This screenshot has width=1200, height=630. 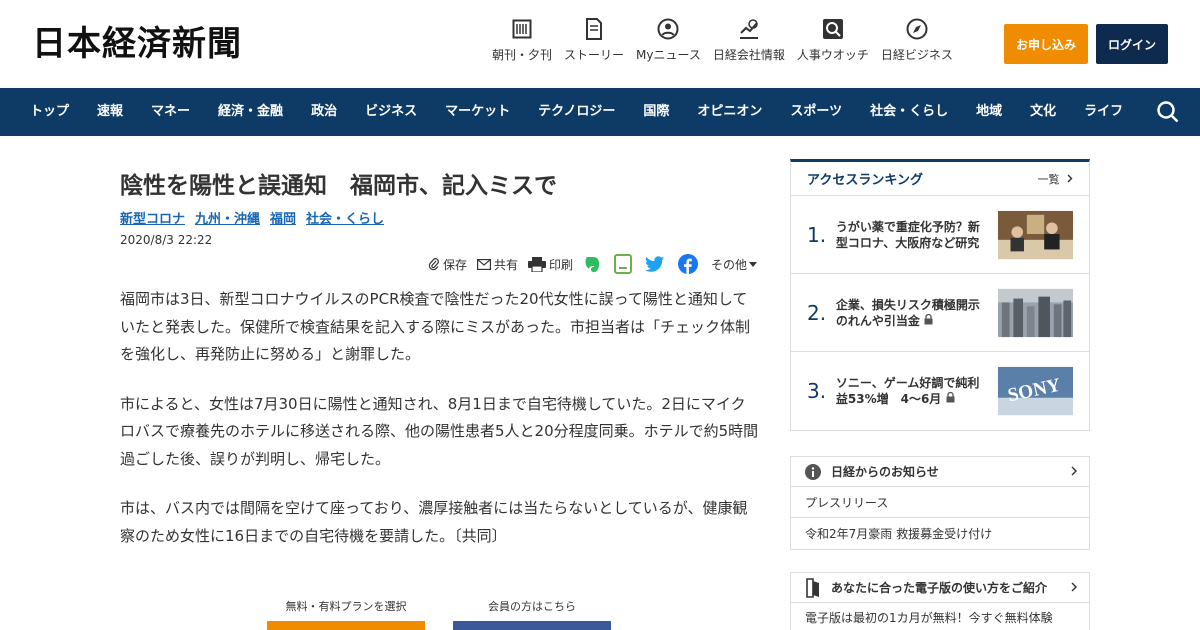 What do you see at coordinates (1168, 112) in the screenshot?
I see `search-icon` at bounding box center [1168, 112].